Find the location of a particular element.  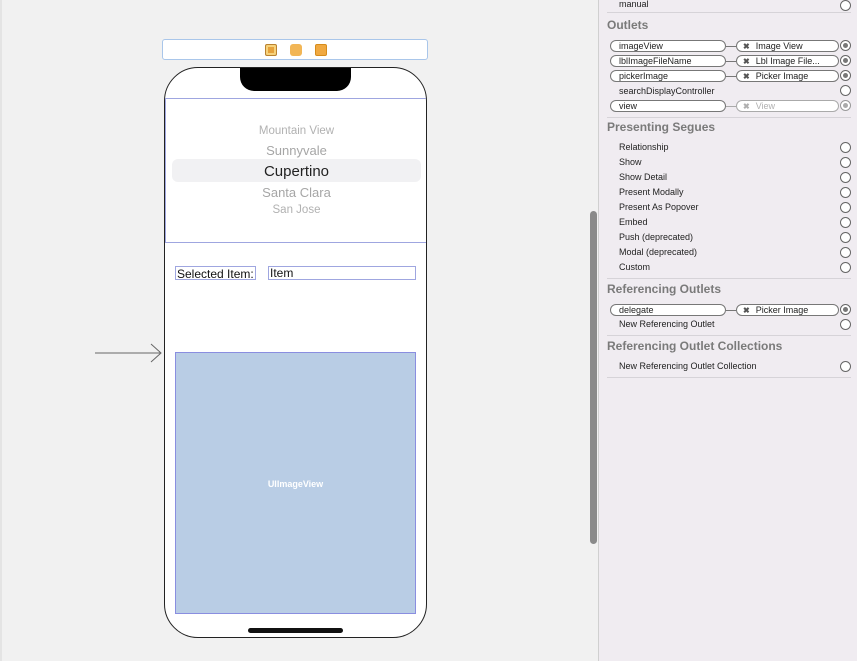

segue-present-as-popover: Present As Popover is located at coordinates (659, 207).